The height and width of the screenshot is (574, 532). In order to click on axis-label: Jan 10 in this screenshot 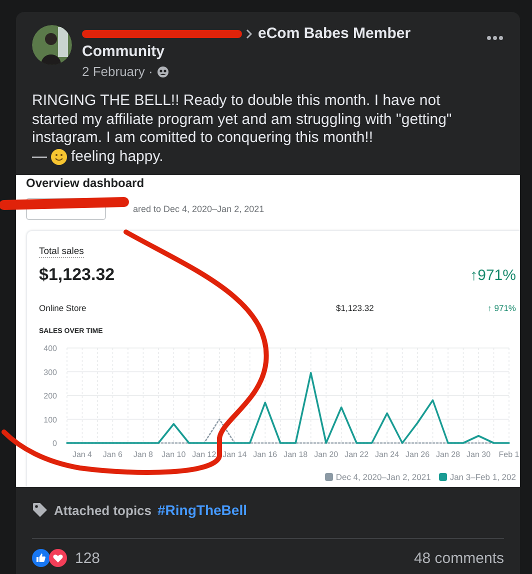, I will do `click(174, 454)`.